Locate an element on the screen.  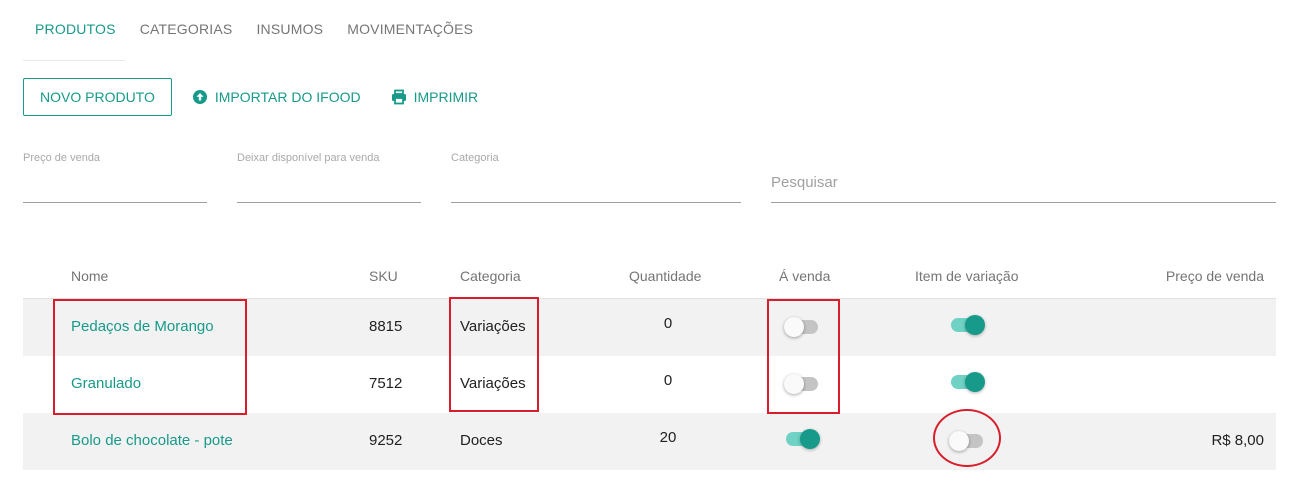
available-filter-label: Deixar disponível para venda is located at coordinates (308, 158).